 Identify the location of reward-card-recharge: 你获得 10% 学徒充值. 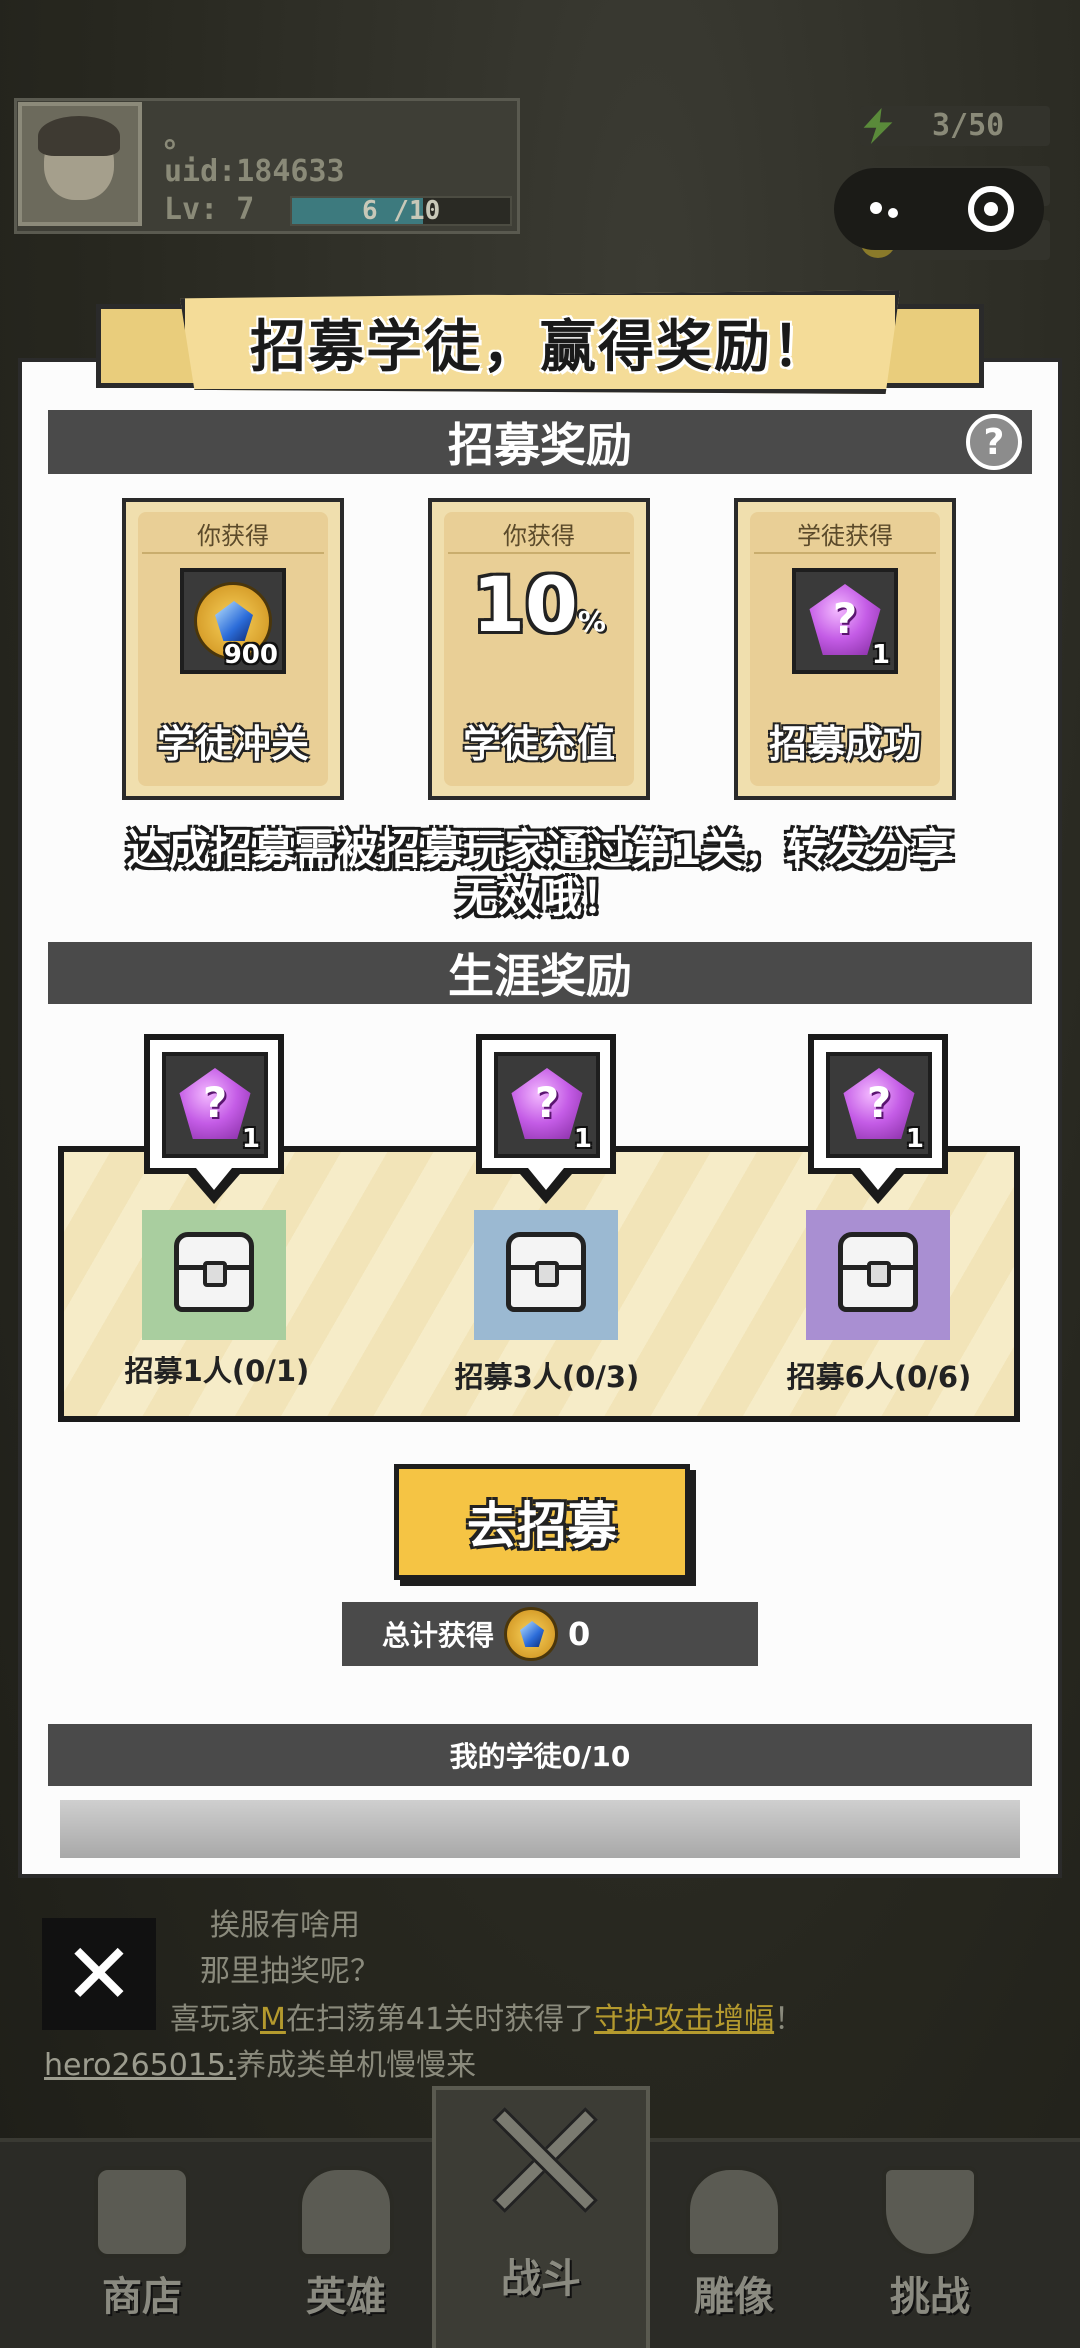
(539, 649).